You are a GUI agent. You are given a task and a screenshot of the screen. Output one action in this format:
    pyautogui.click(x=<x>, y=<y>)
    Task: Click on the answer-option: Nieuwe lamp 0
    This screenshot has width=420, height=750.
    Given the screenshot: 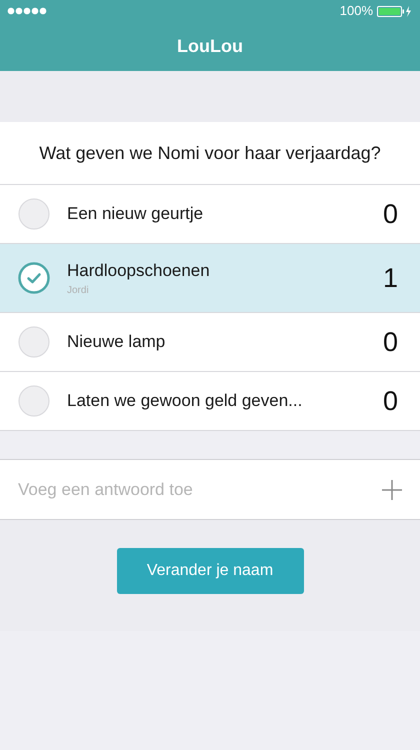 What is the action you would take?
    pyautogui.click(x=210, y=342)
    